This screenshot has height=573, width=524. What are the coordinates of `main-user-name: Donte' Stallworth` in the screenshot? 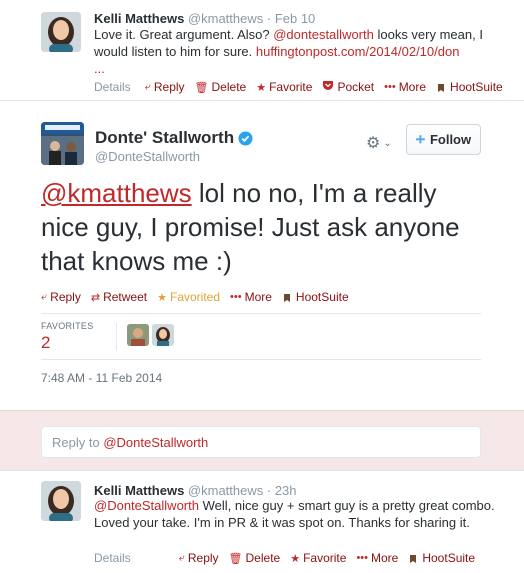 It's located at (174, 138).